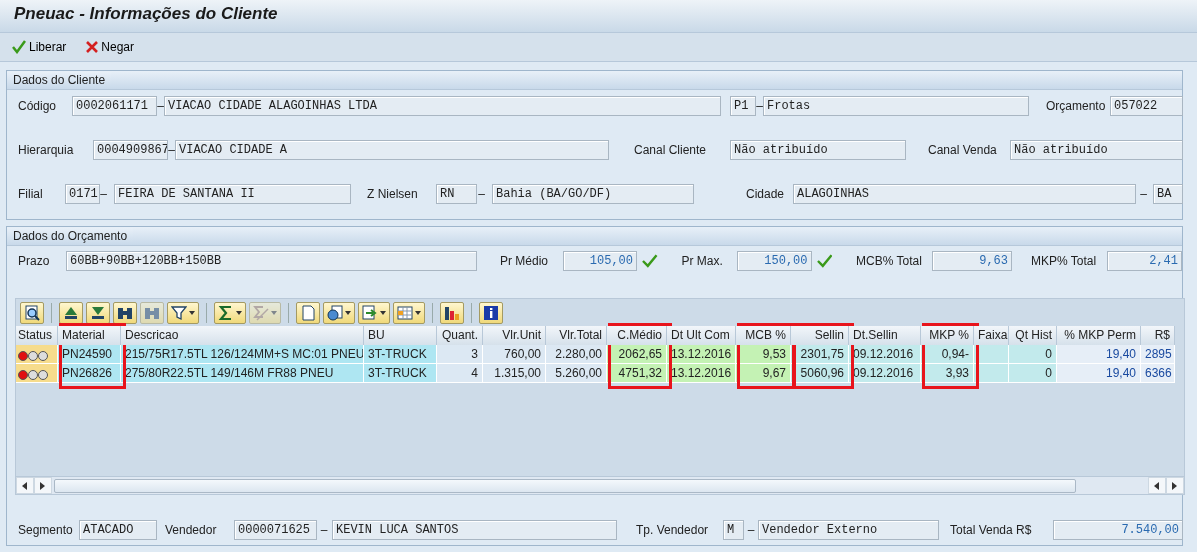 This screenshot has height=552, width=1197. Describe the element at coordinates (242, 335) in the screenshot. I see `column-header: Descricao` at that location.